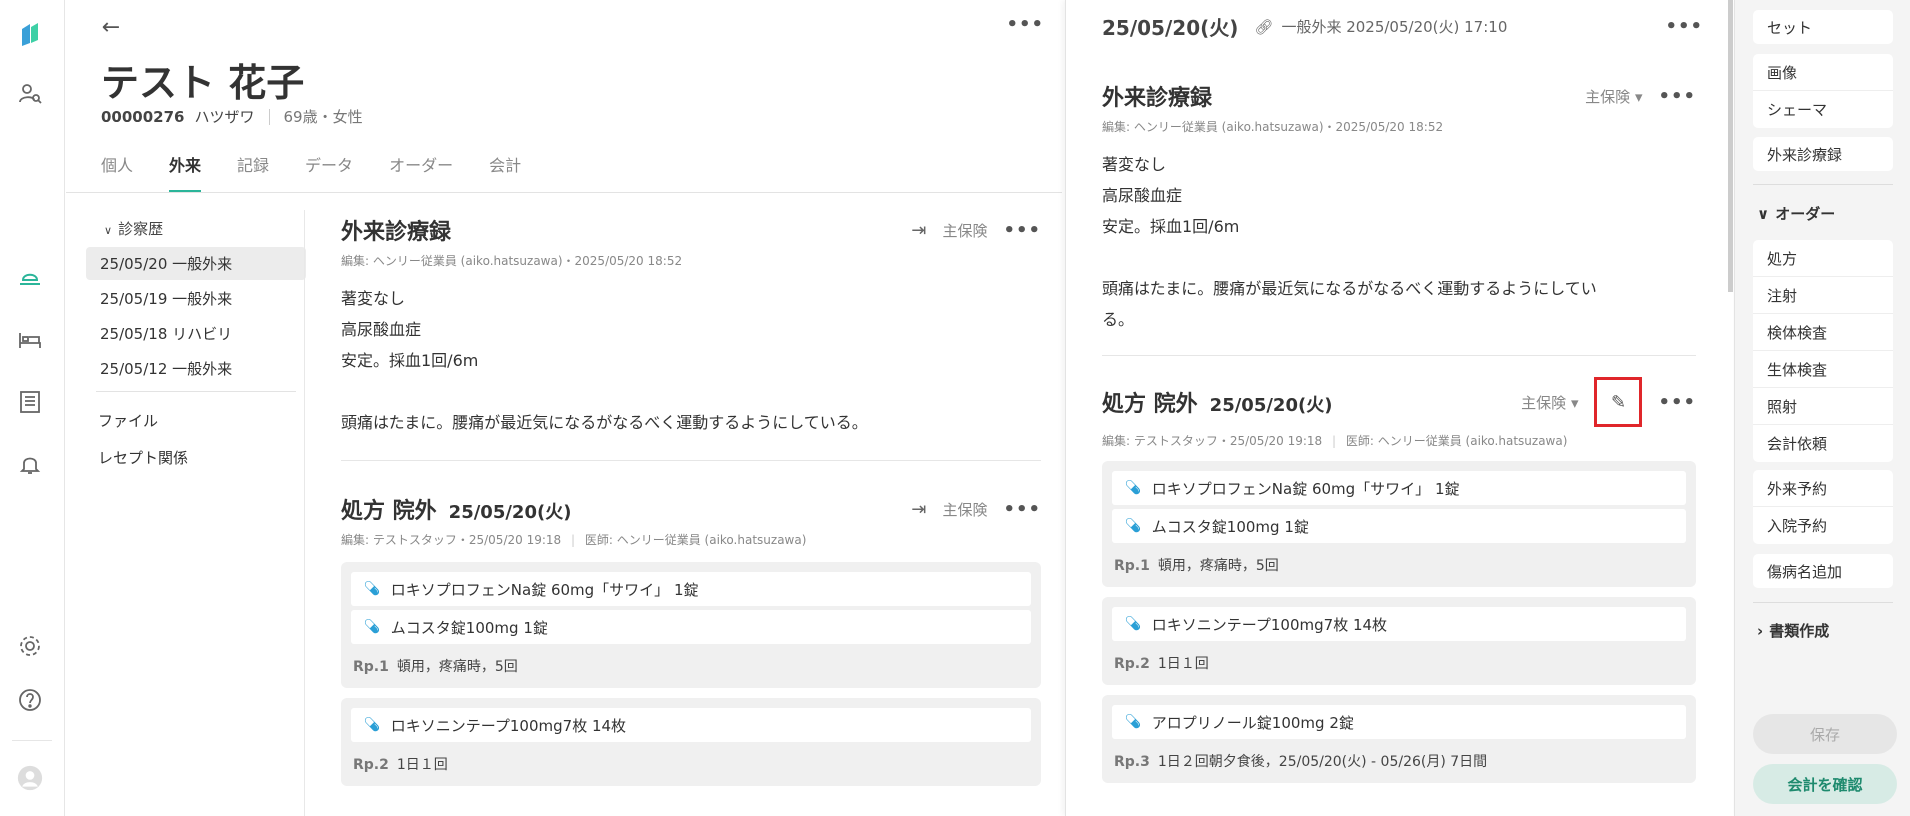 The width and height of the screenshot is (1910, 816). What do you see at coordinates (1677, 402) in the screenshot?
I see `detail-rx-more-icon: •••` at bounding box center [1677, 402].